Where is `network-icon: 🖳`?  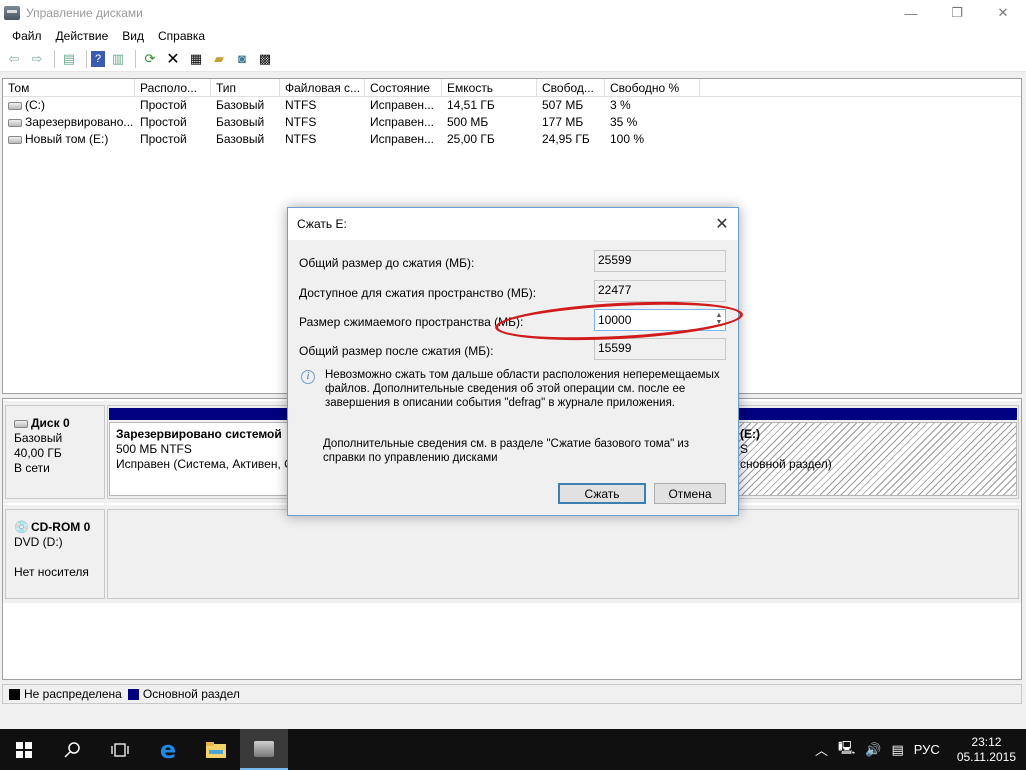 network-icon: 🖳 is located at coordinates (846, 750).